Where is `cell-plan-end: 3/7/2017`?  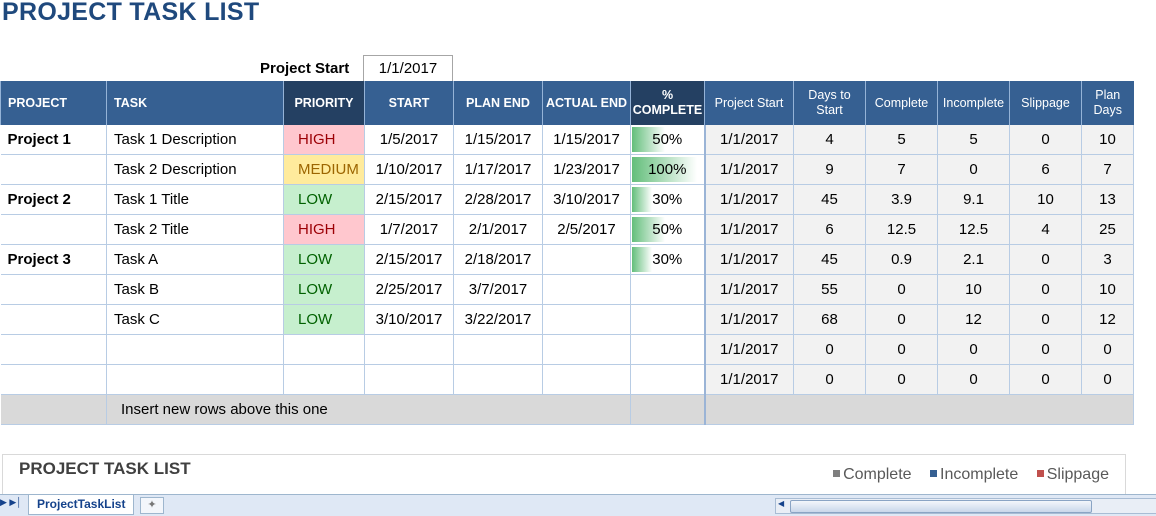
cell-plan-end: 3/7/2017 is located at coordinates (498, 289).